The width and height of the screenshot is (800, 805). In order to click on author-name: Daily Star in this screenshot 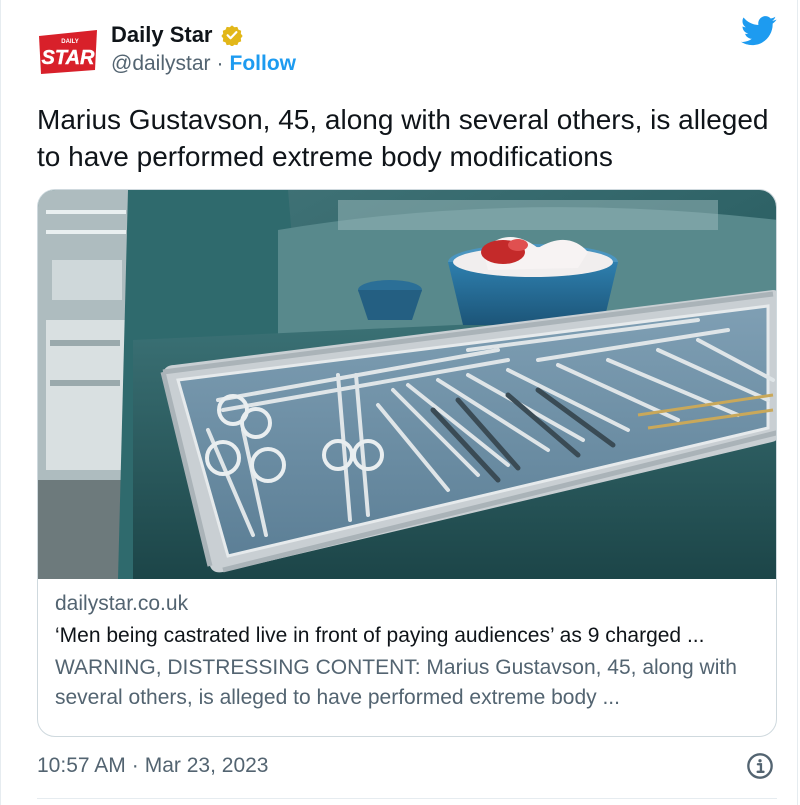, I will do `click(162, 35)`.